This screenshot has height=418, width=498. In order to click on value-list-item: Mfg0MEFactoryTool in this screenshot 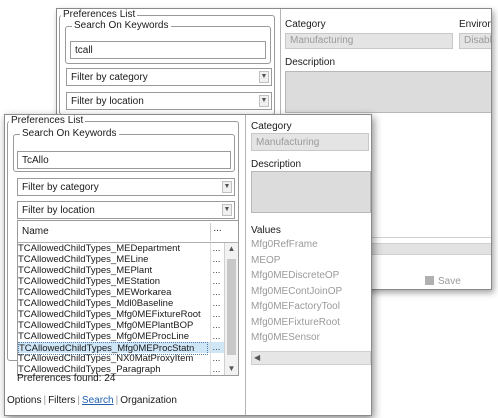, I will do `click(311, 307)`.